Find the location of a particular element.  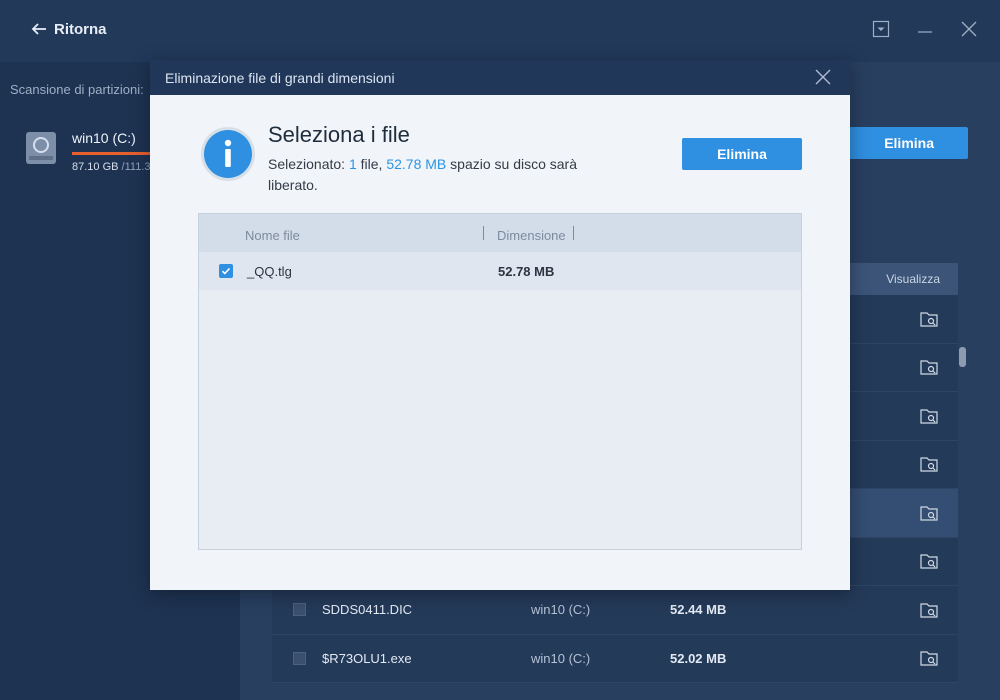

file-checkbox is located at coordinates (226, 271).